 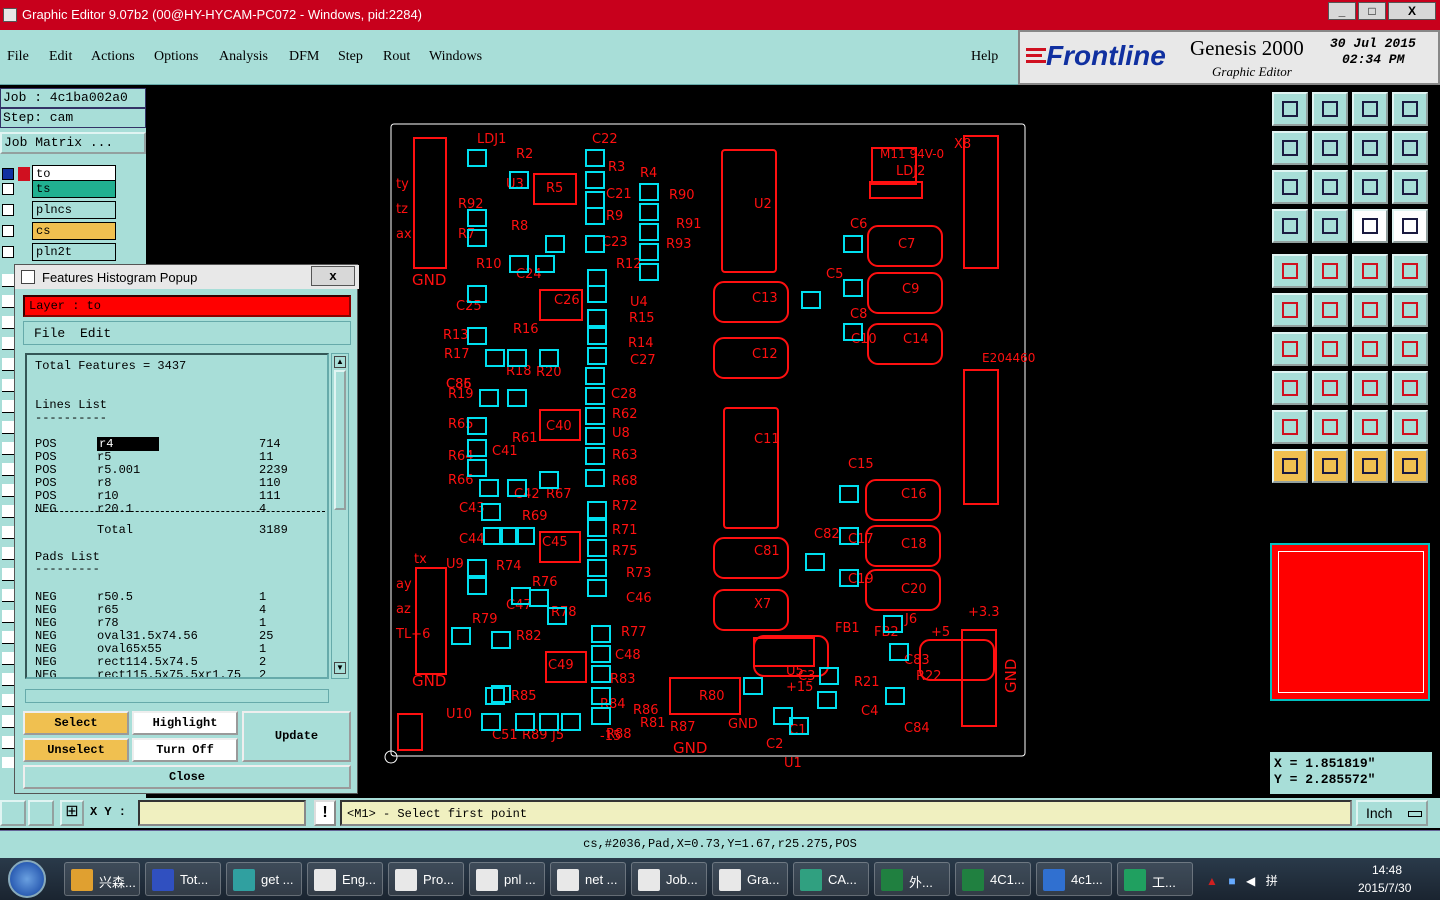 What do you see at coordinates (118, 470) in the screenshot?
I see `line-row-sym: r5.001` at bounding box center [118, 470].